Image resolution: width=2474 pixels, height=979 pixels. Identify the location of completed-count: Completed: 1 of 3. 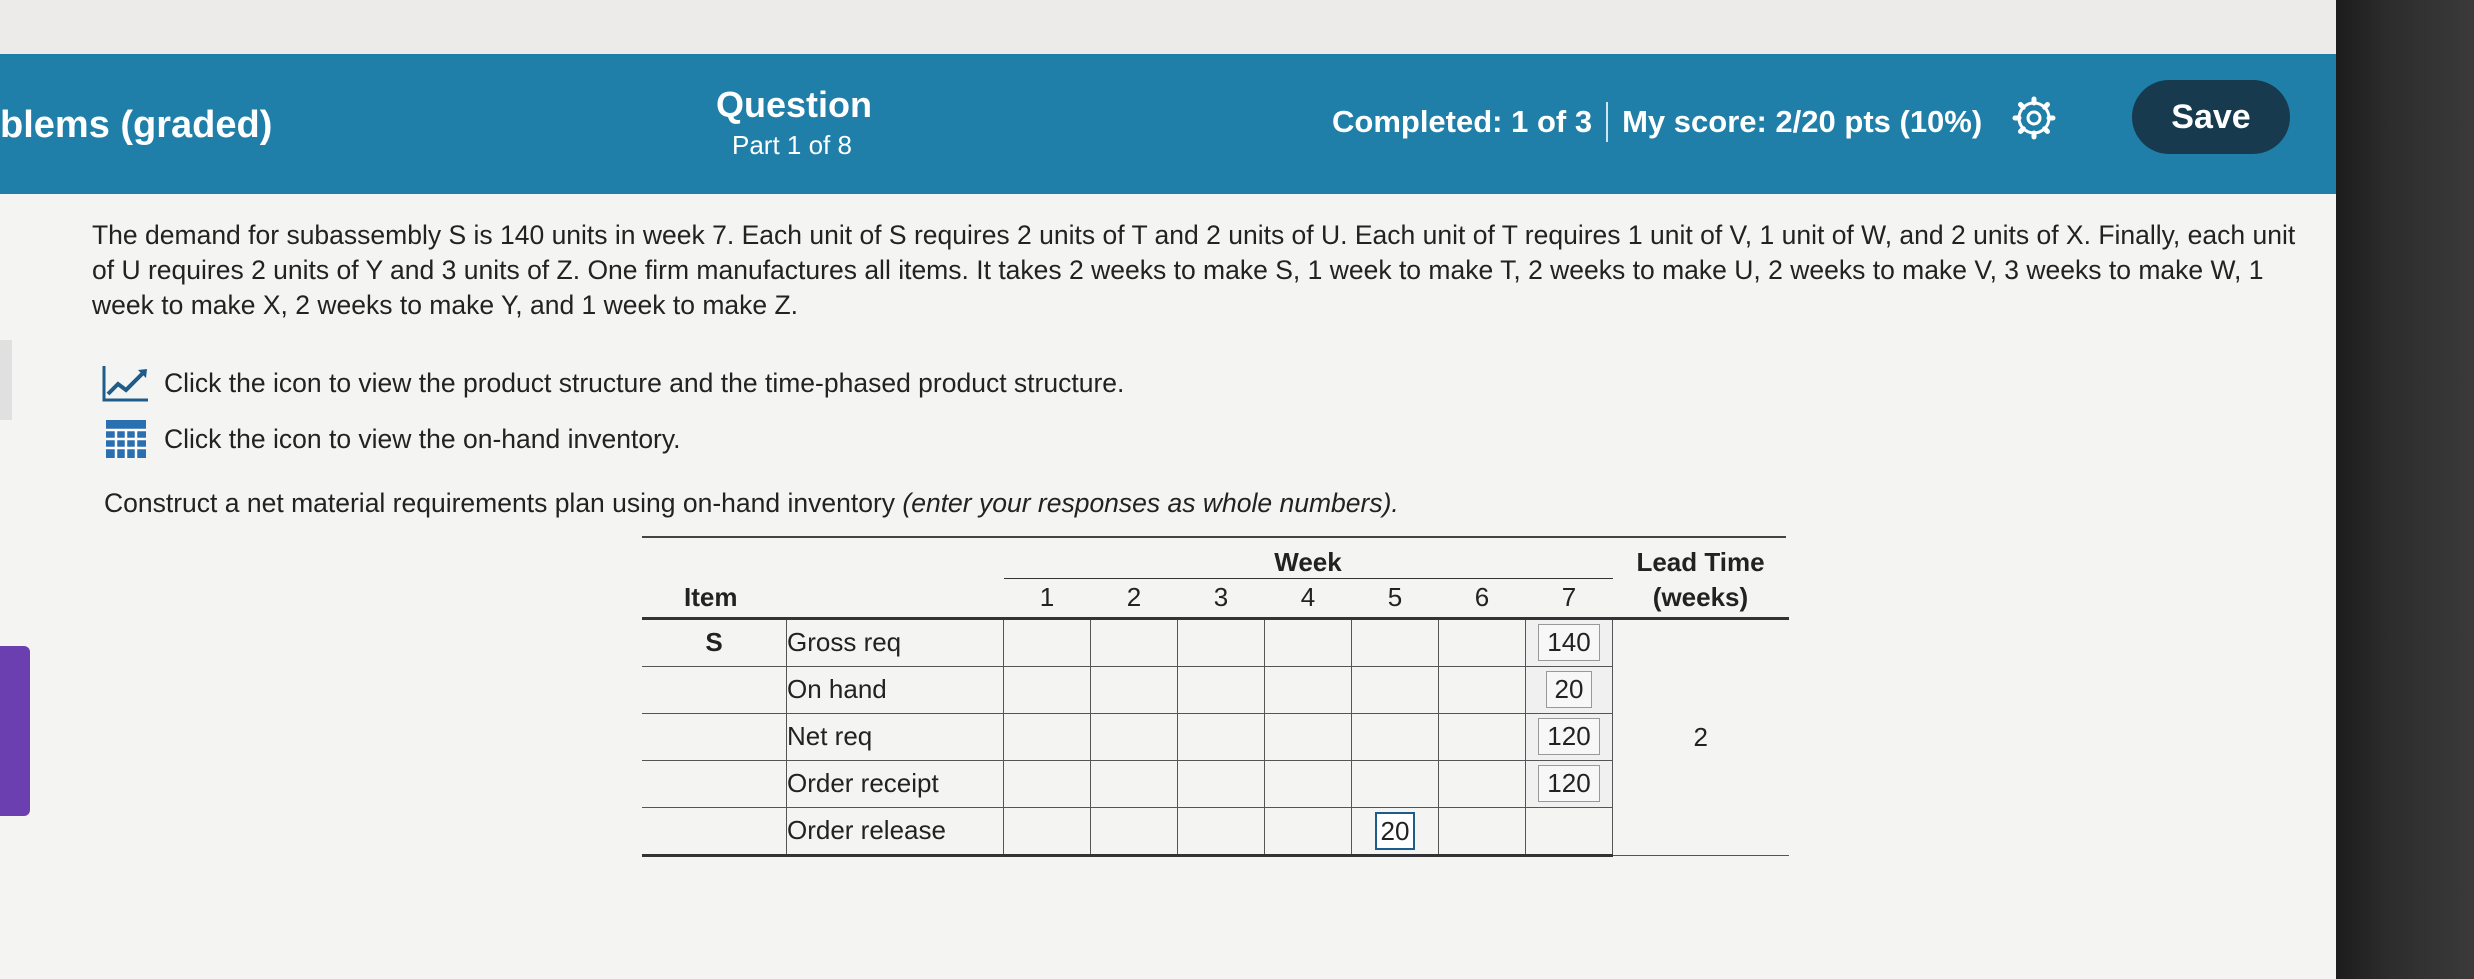
(1462, 121).